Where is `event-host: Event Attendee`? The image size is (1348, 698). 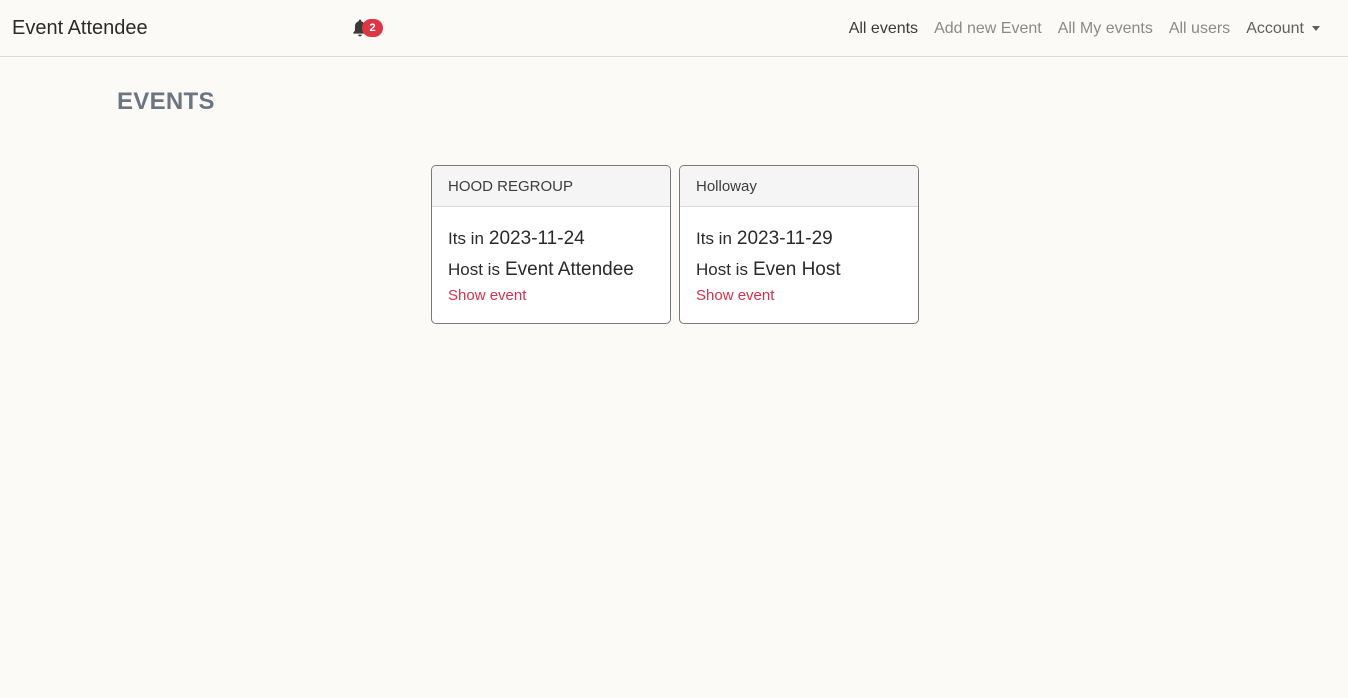
event-host: Event Attendee is located at coordinates (569, 269).